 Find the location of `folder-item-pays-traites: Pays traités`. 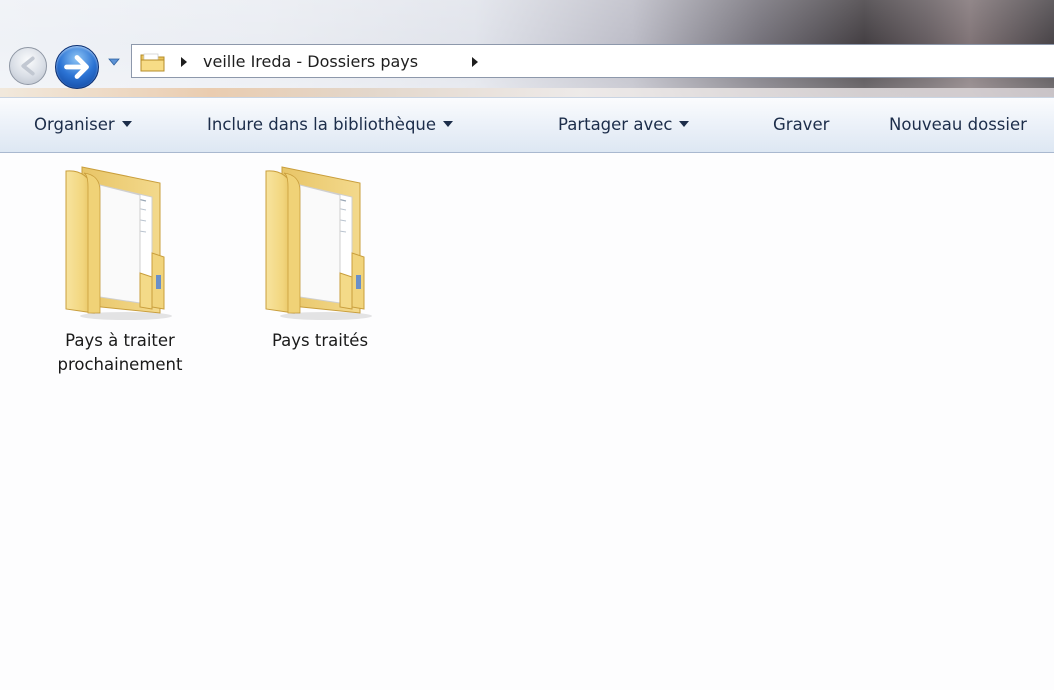

folder-item-pays-traites: Pays traités is located at coordinates (320, 258).